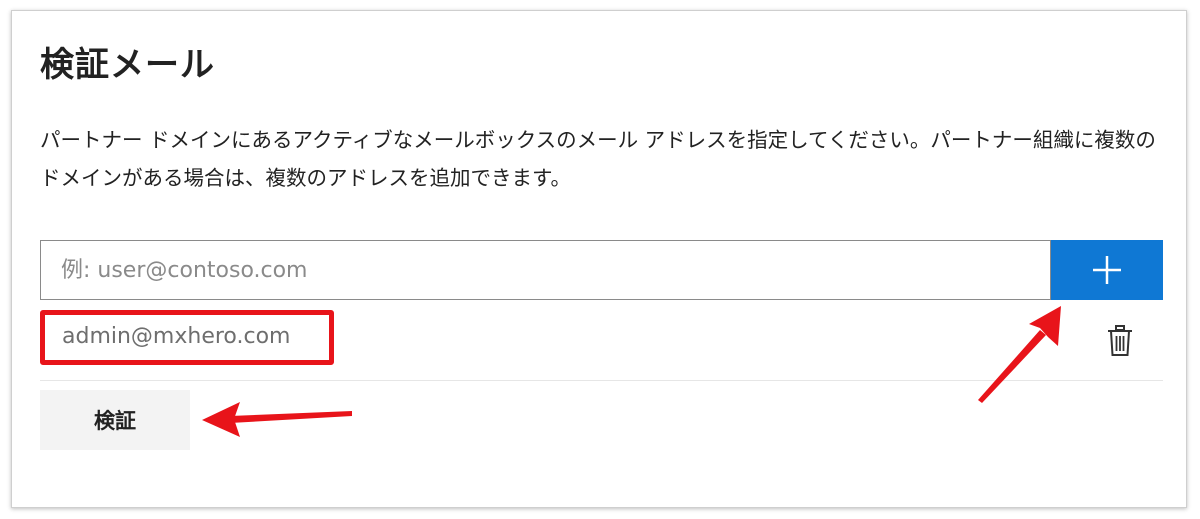 The width and height of the screenshot is (1200, 519). I want to click on plus-icon, so click(1107, 270).